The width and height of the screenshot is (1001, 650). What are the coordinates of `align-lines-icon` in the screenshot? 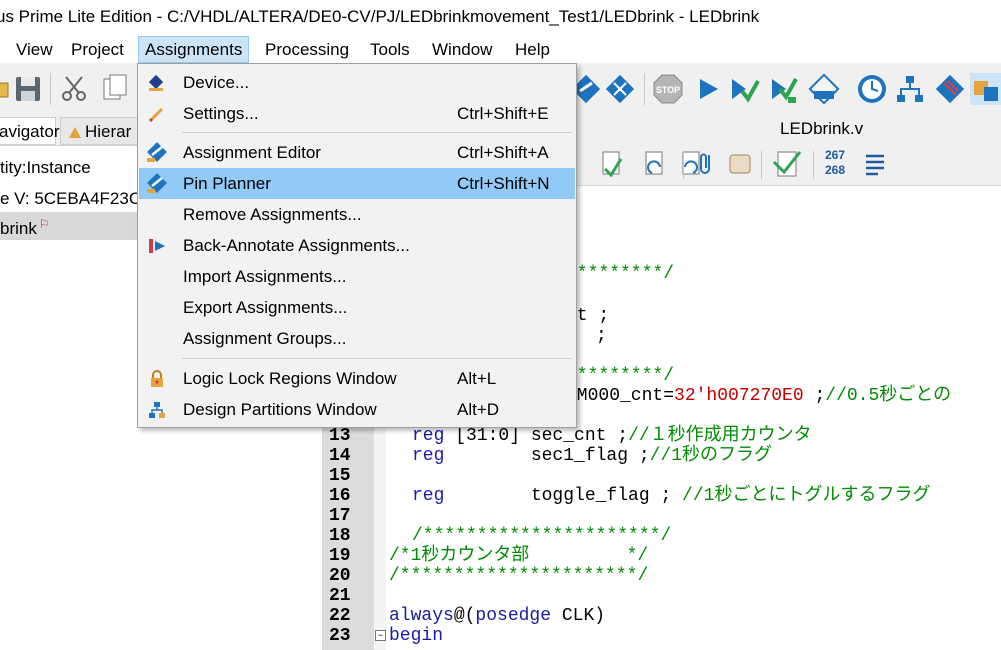 It's located at (875, 165).